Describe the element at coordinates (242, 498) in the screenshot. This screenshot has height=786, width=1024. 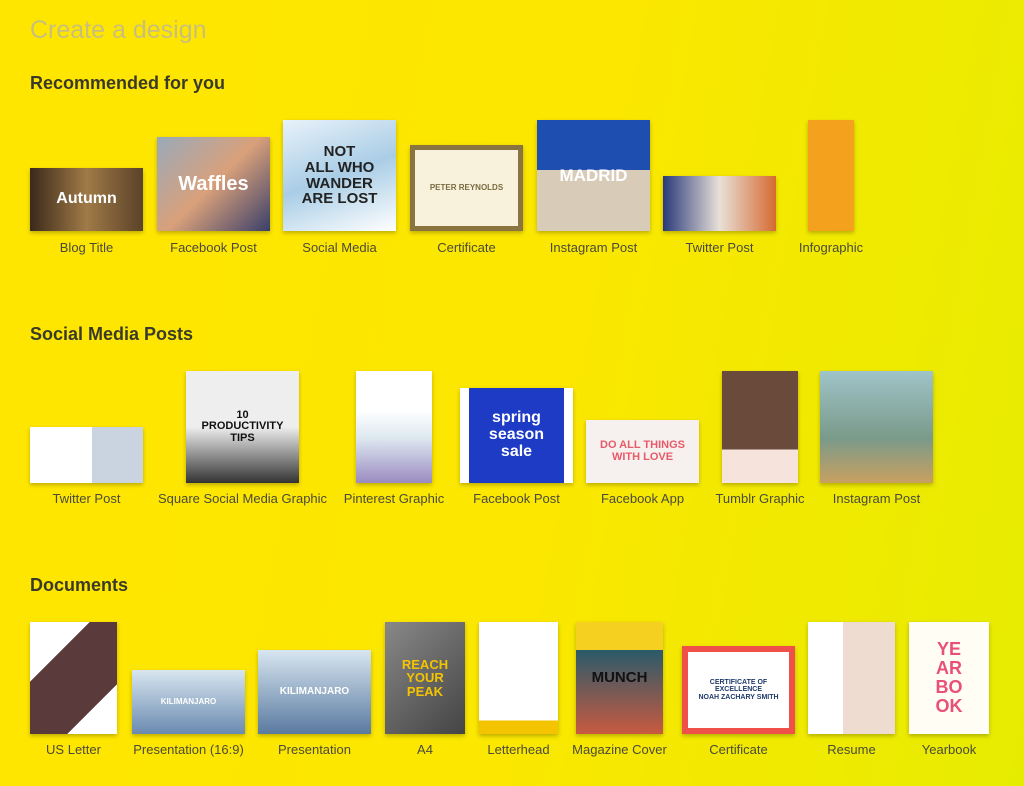
I see `template-label-square-social-media-graphic: Square Social Media Graphic` at that location.